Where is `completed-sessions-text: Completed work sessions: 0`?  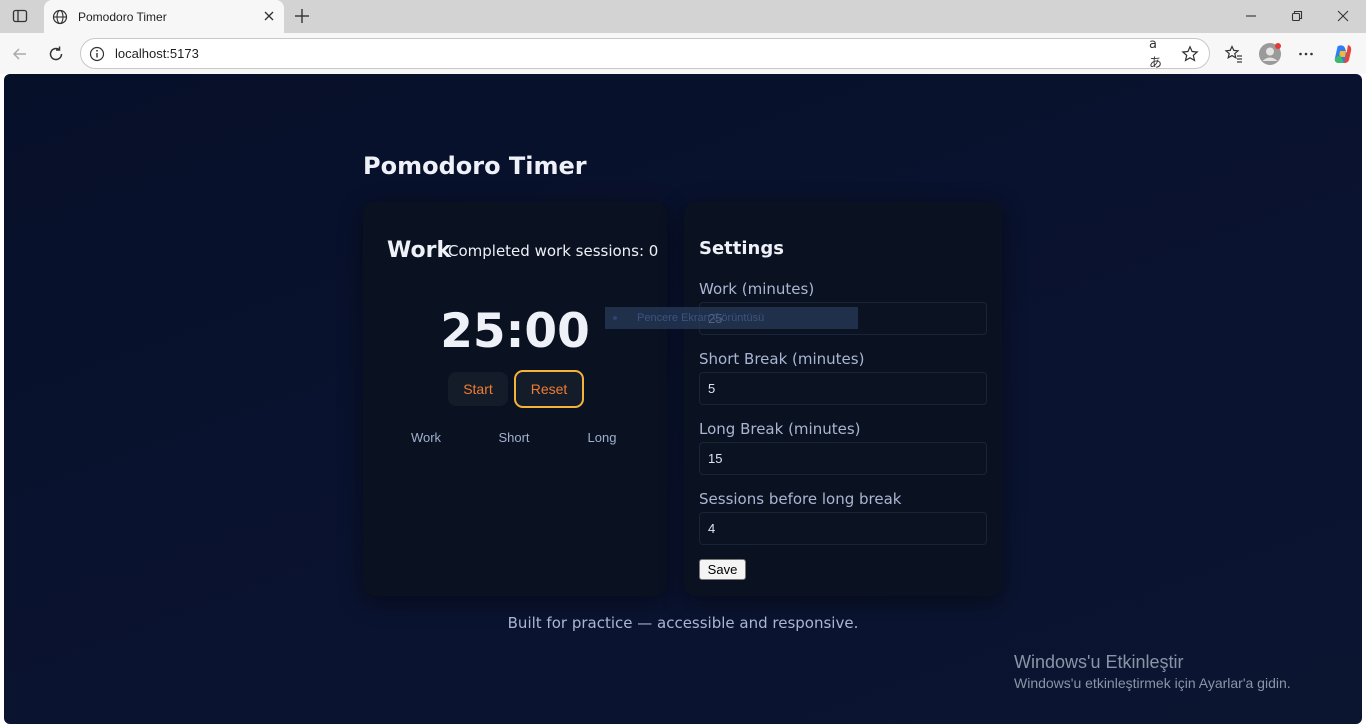
completed-sessions-text: Completed work sessions: 0 is located at coordinates (553, 251).